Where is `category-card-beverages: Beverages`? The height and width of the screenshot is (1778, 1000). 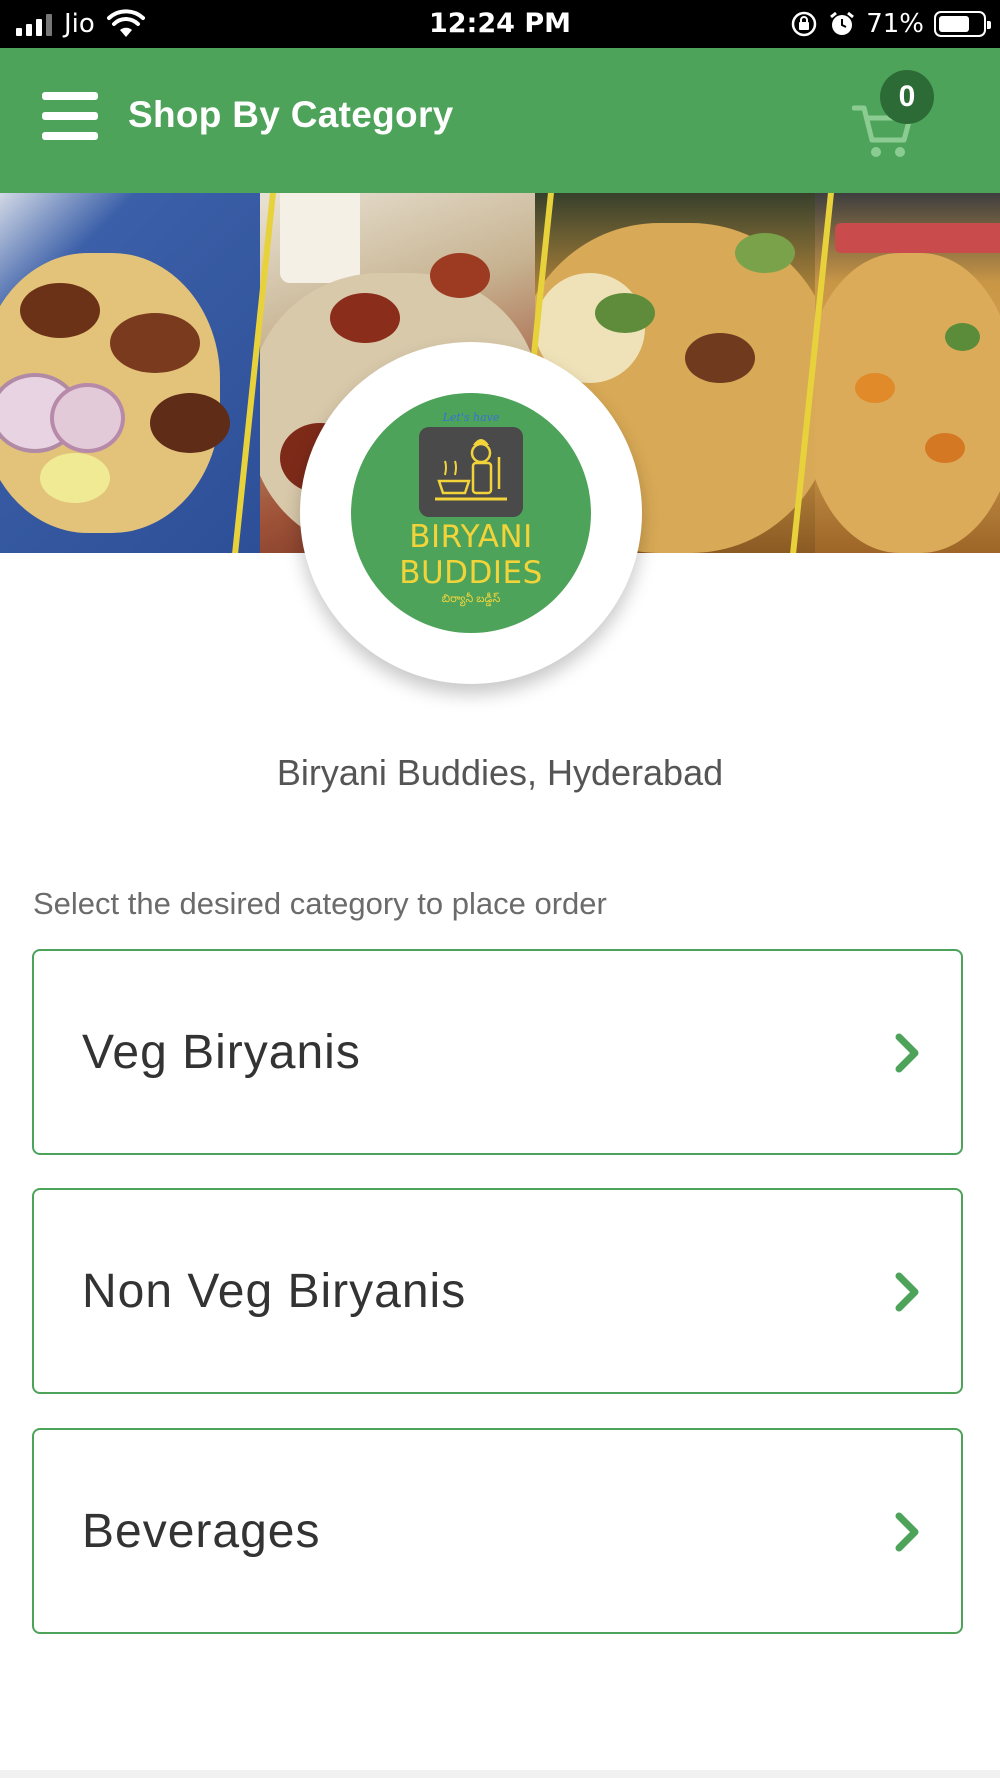 category-card-beverages: Beverages is located at coordinates (497, 1531).